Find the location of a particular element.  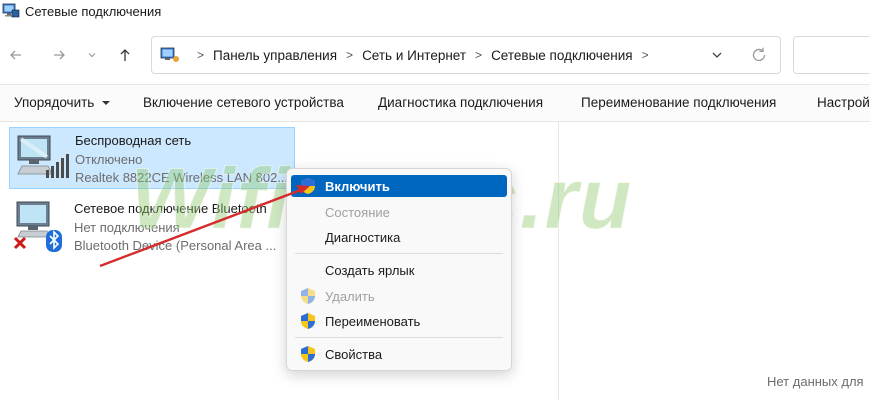

control-panel-icon is located at coordinates (169, 54).